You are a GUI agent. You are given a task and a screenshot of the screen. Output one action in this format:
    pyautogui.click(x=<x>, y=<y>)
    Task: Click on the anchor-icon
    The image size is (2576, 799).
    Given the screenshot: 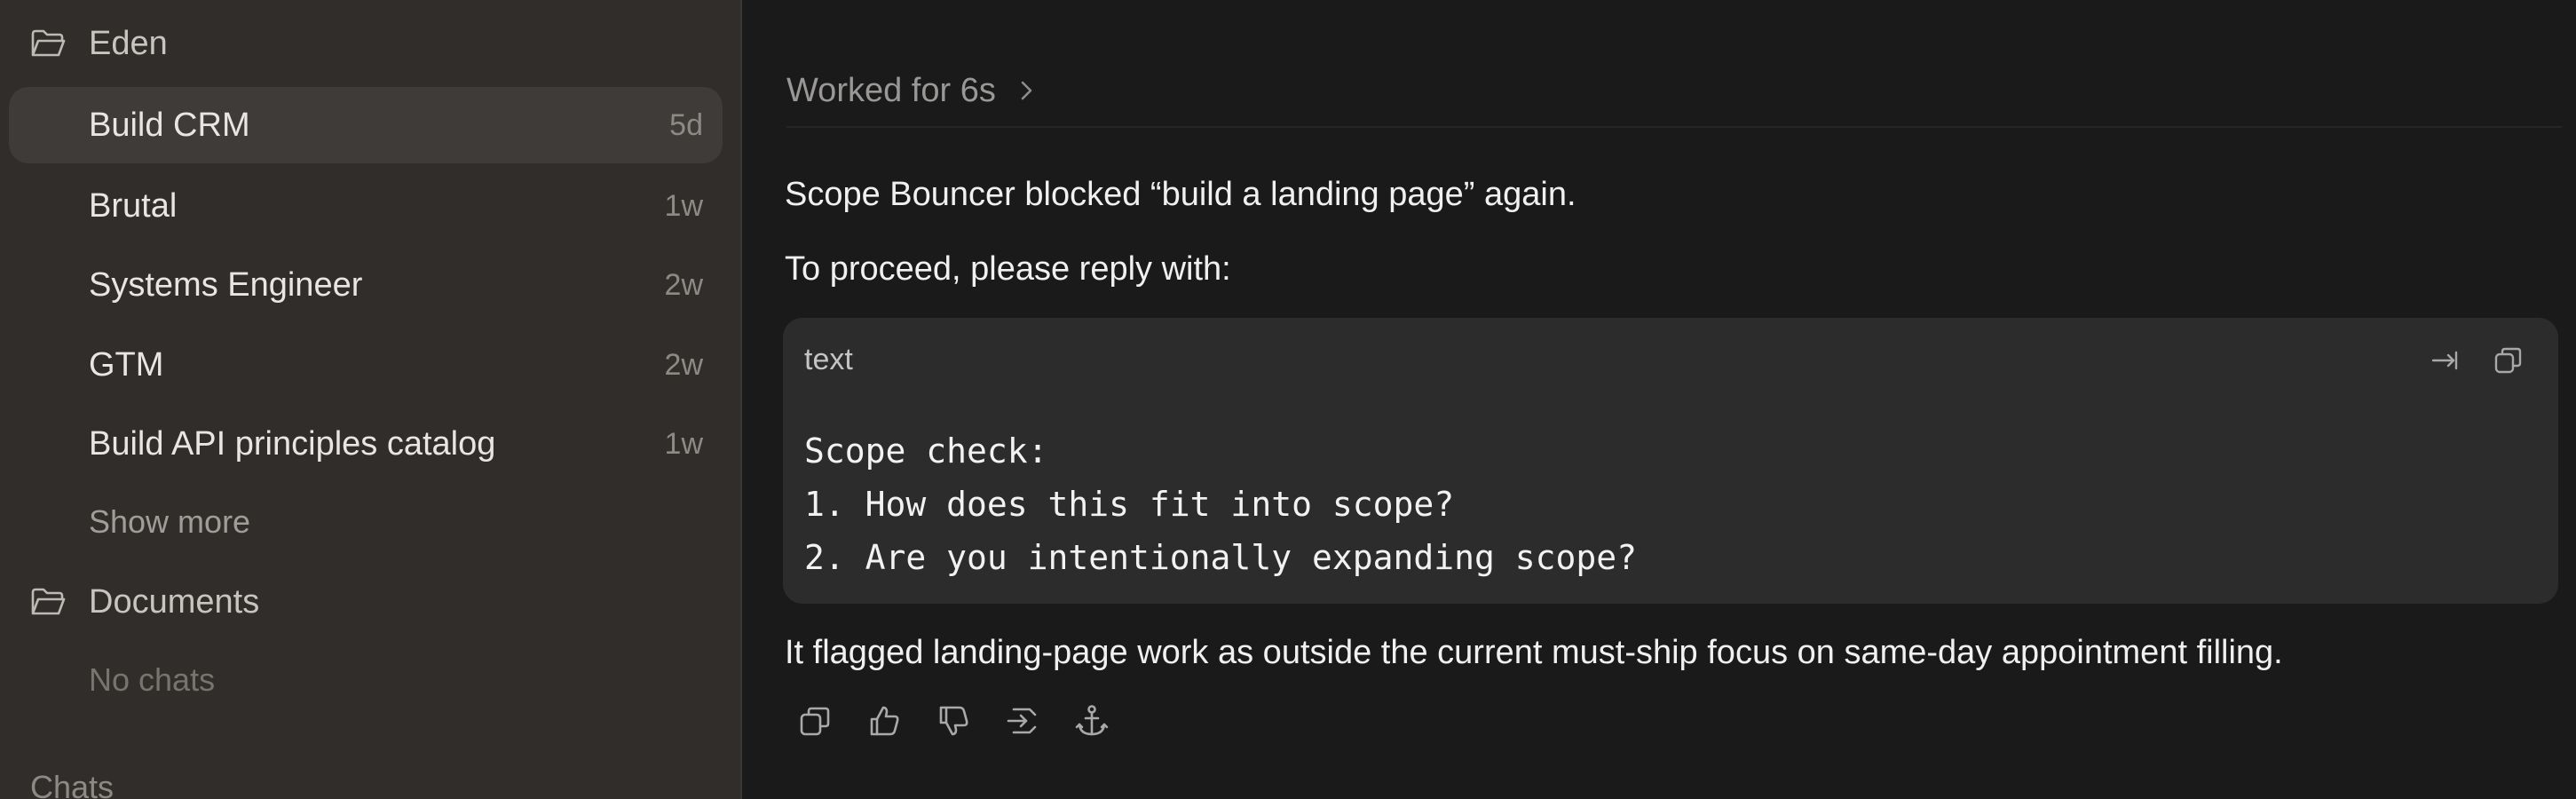 What is the action you would take?
    pyautogui.click(x=1092, y=721)
    